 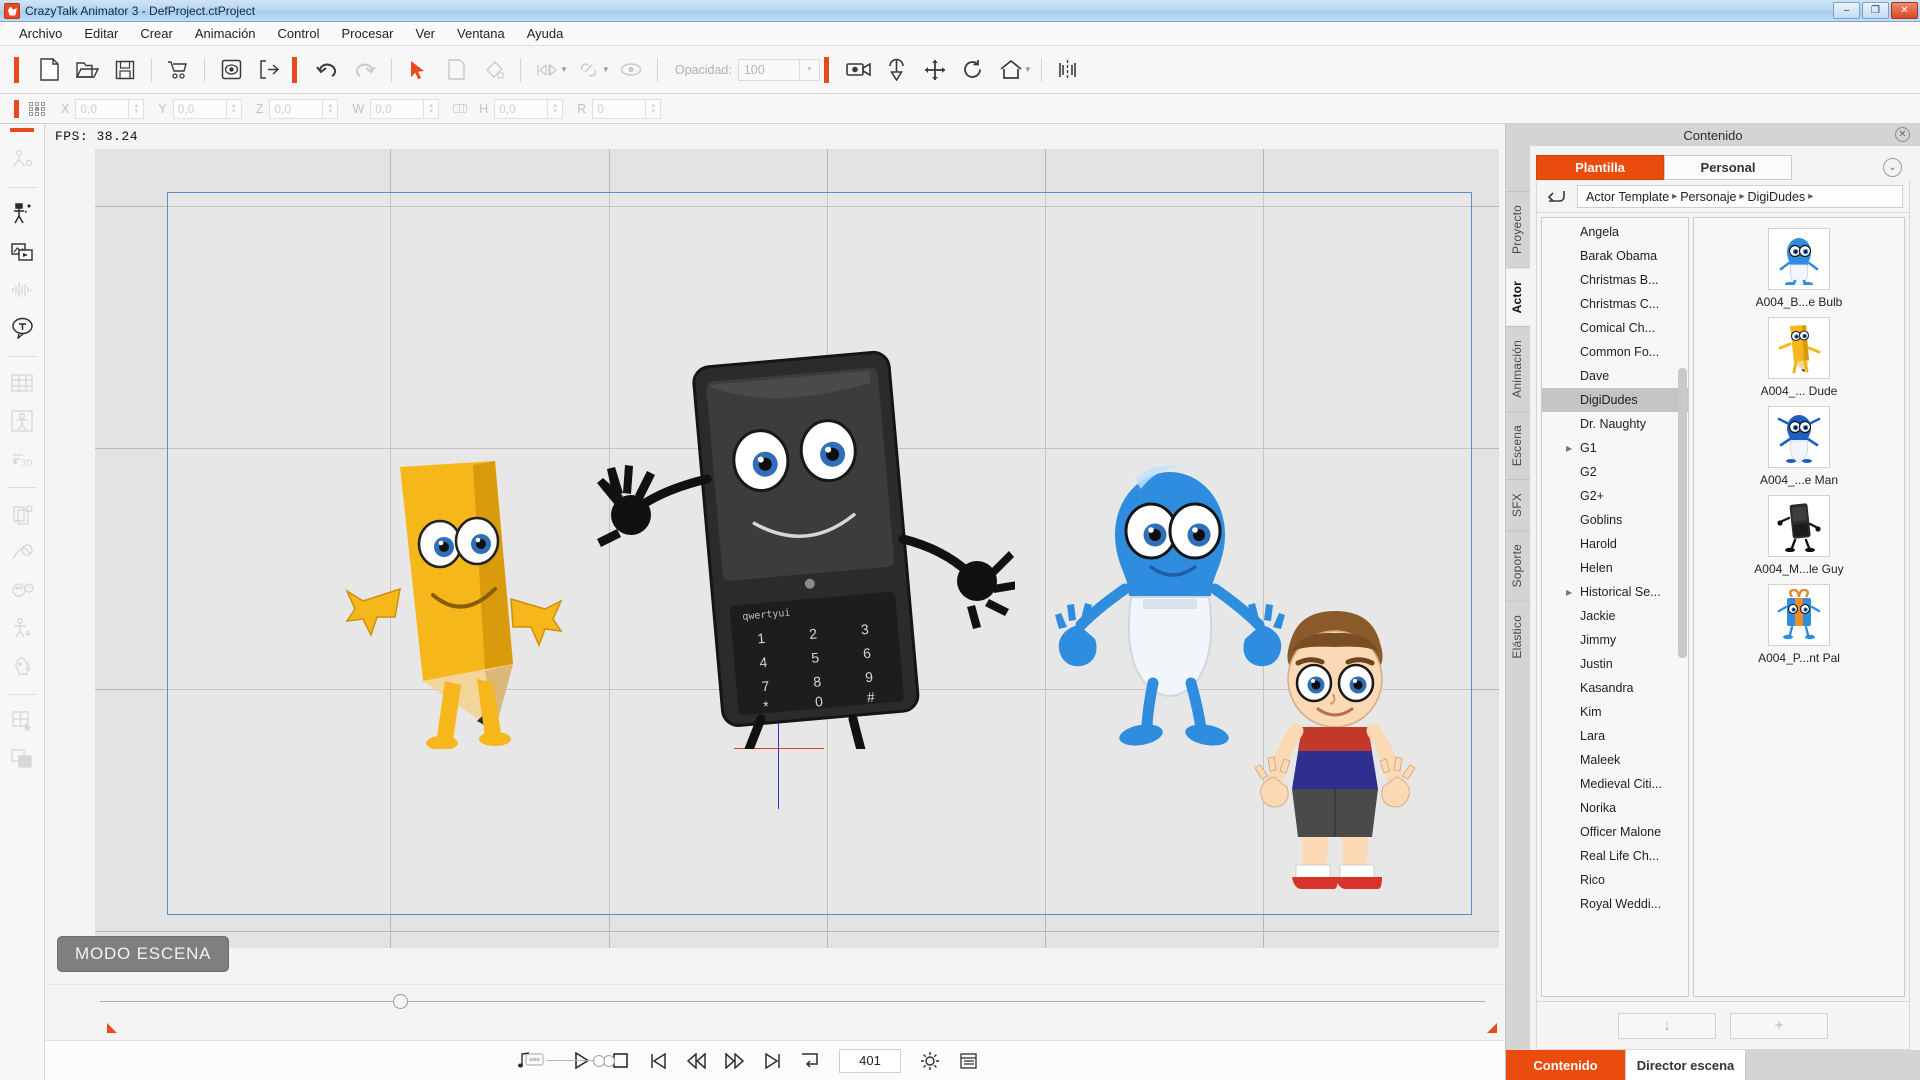 I want to click on vtab-elastico: Elástico, so click(x=1518, y=636).